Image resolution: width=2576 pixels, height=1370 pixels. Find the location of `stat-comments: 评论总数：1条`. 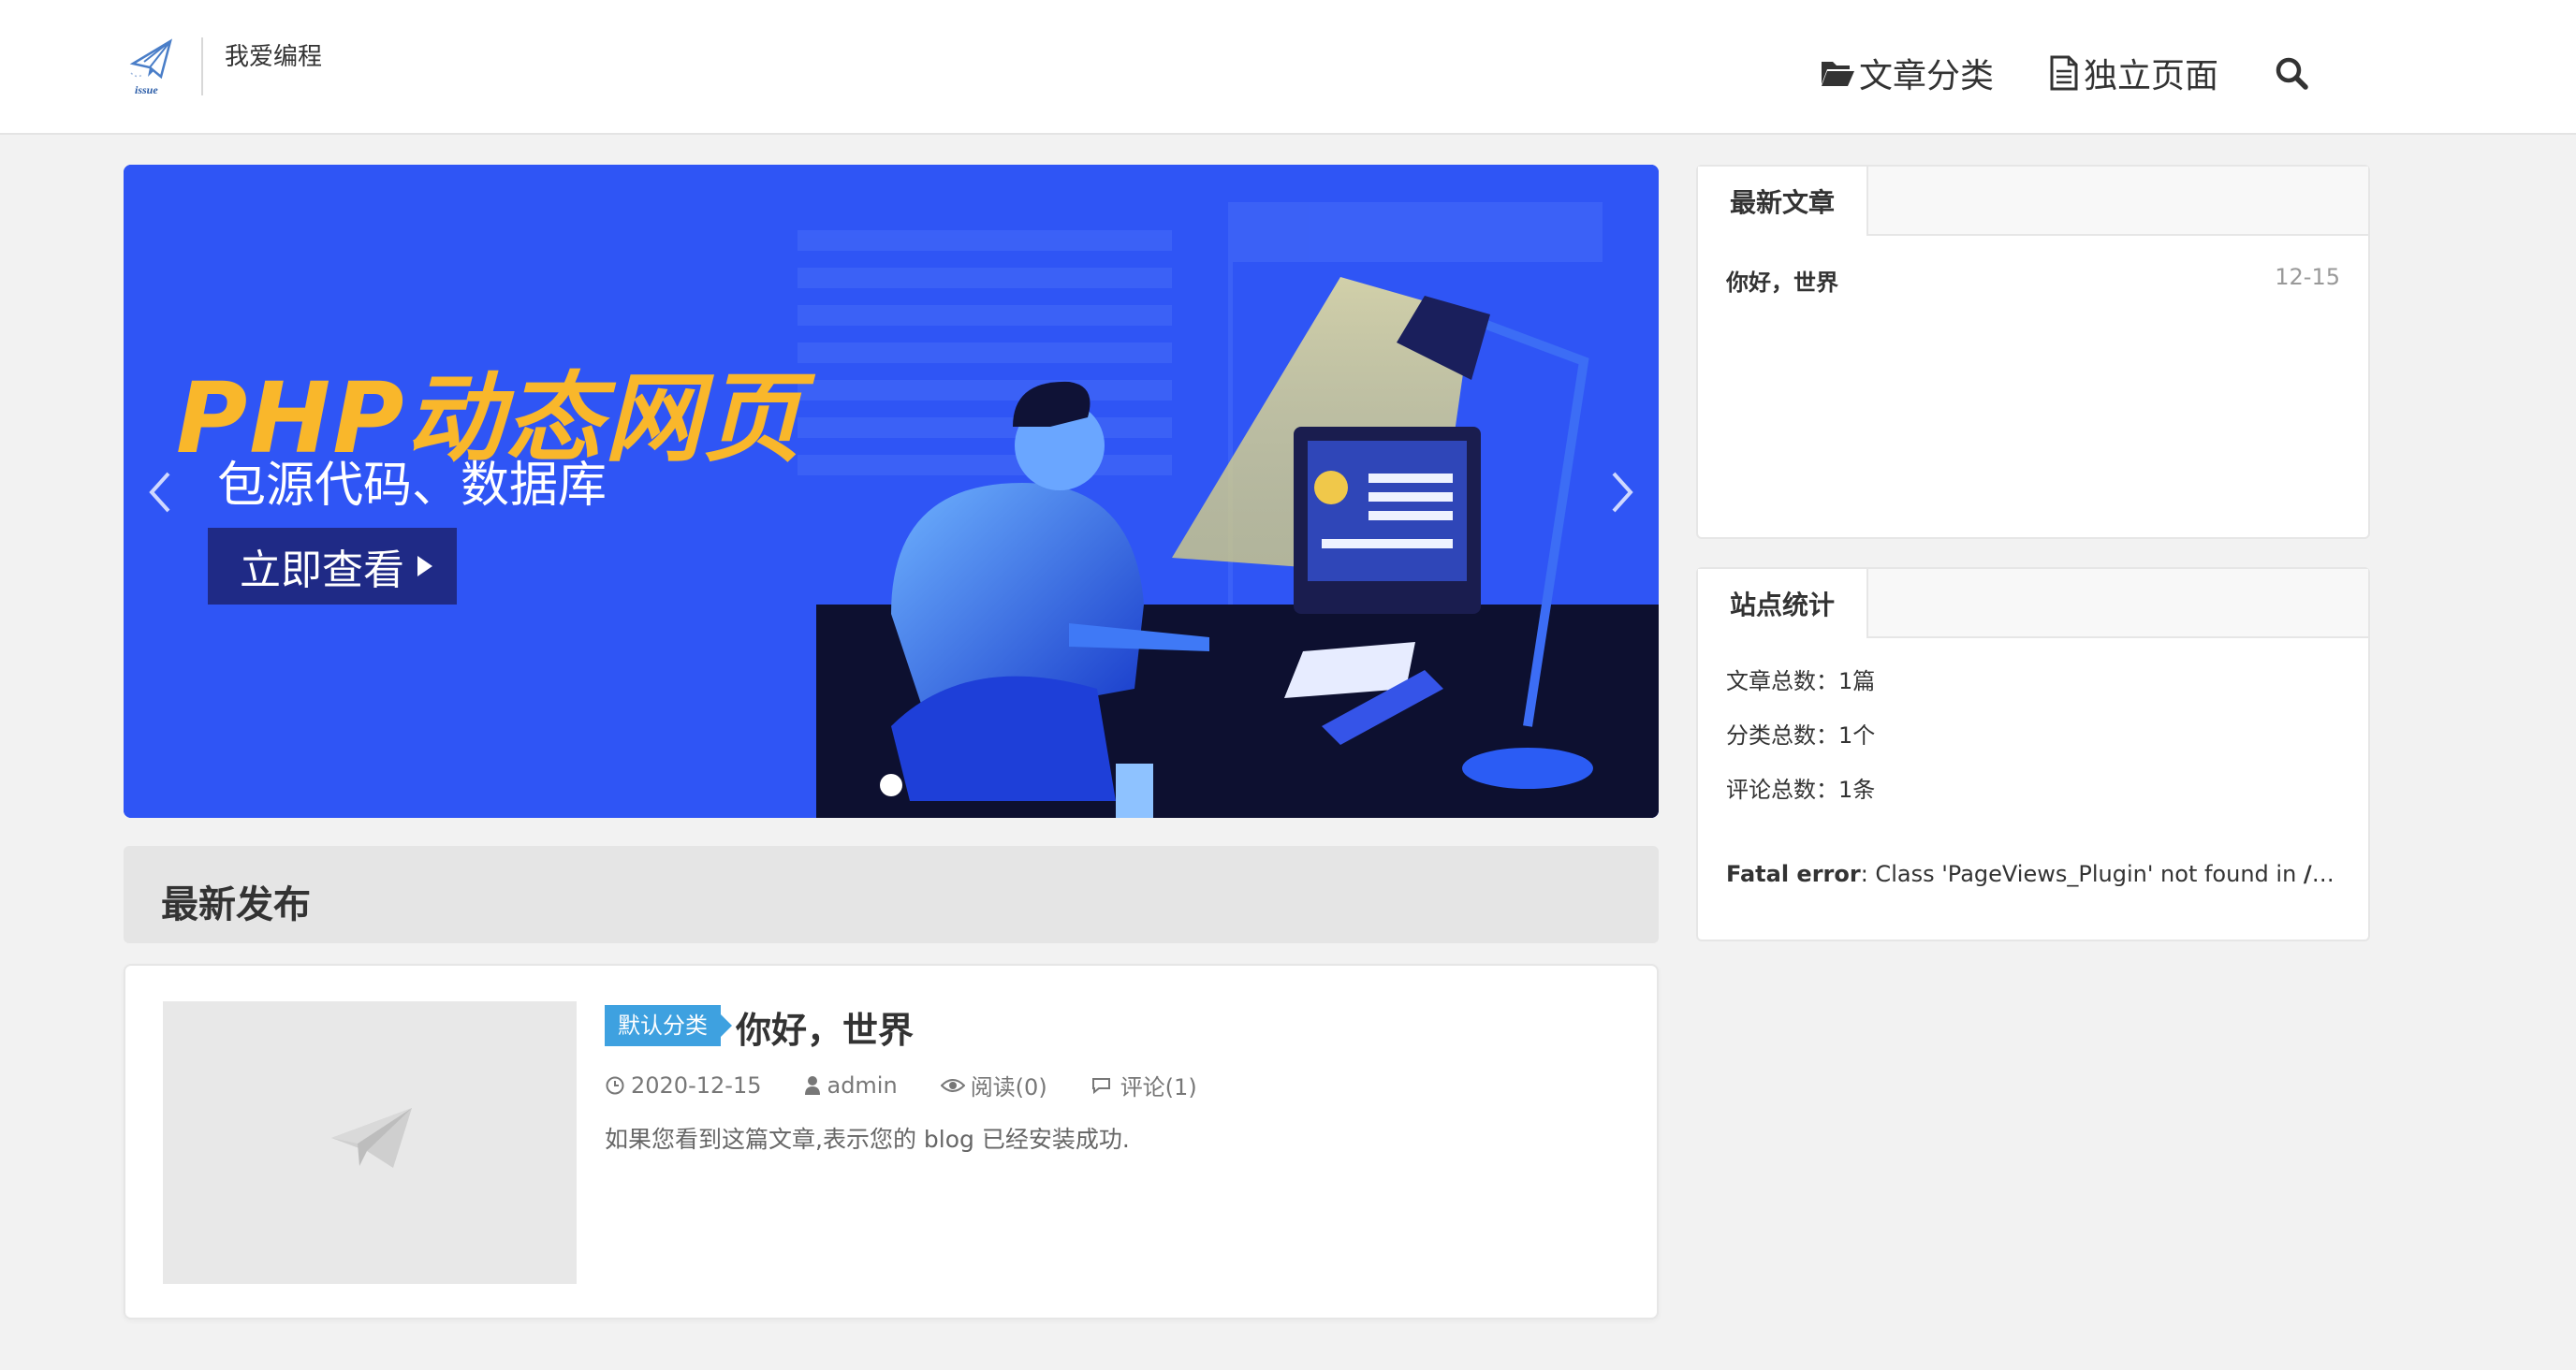

stat-comments: 评论总数：1条 is located at coordinates (1801, 790).